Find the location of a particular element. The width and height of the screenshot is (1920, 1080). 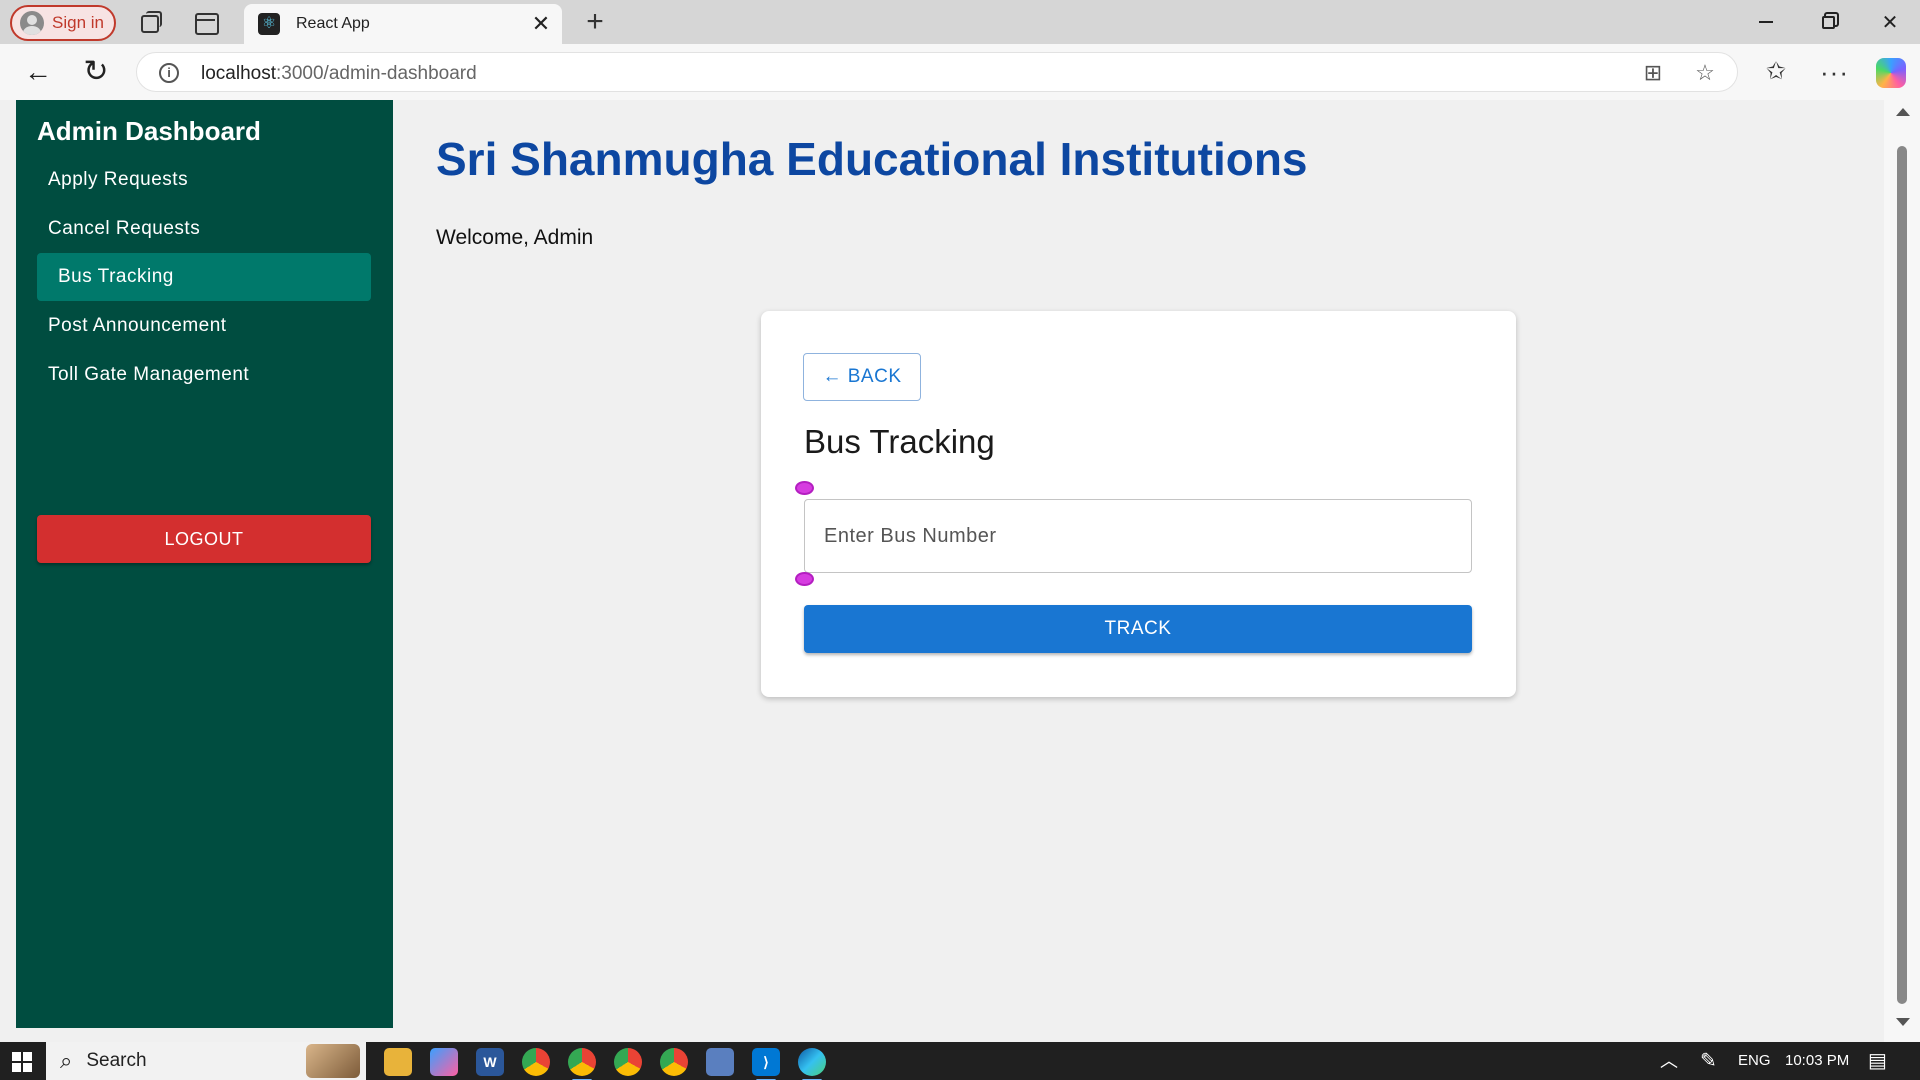

scroll-down-icon is located at coordinates (1903, 1022).